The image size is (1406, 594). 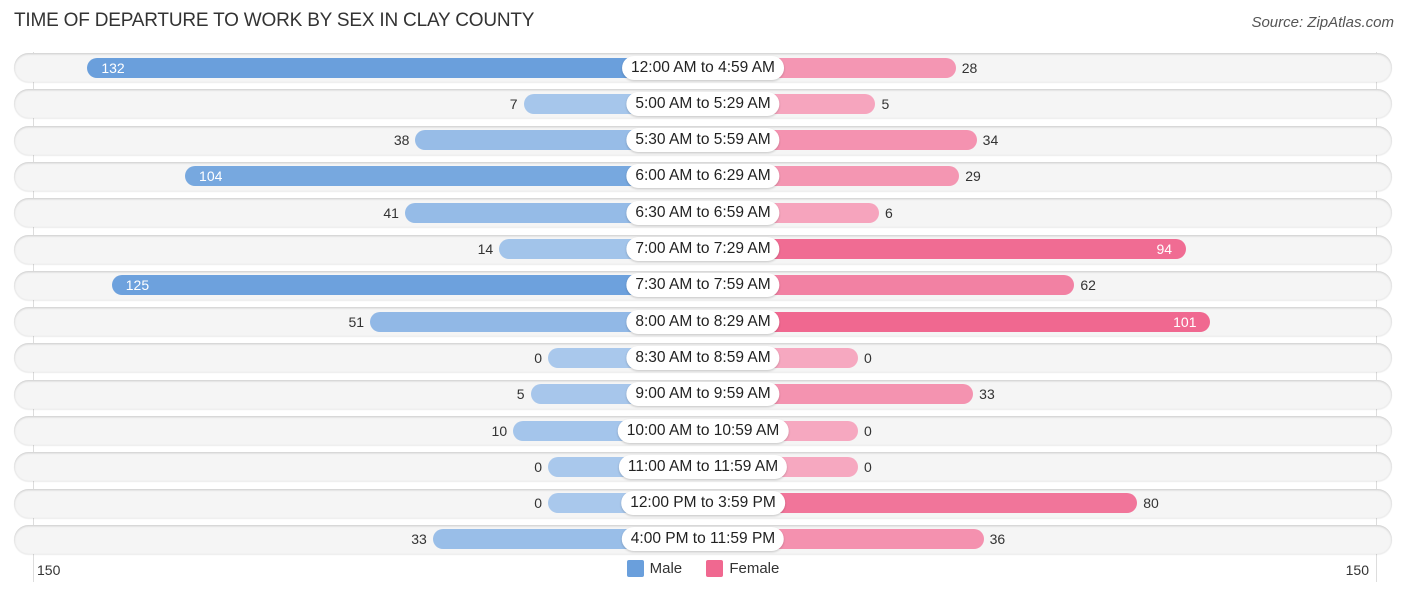 I want to click on value-label-male: 132, so click(x=113, y=67).